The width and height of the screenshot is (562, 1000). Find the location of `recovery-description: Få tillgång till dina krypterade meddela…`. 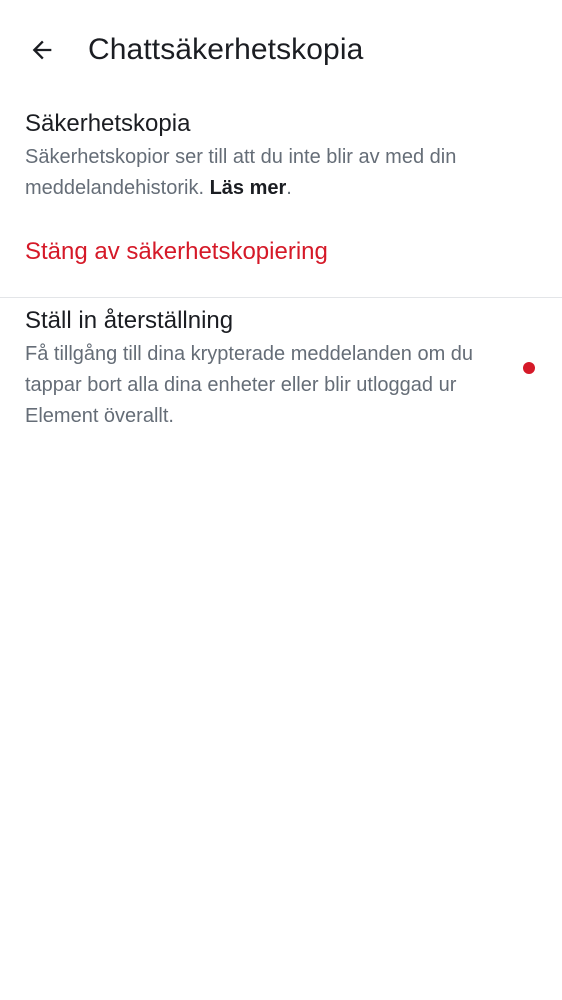

recovery-description: Få tillgång till dina krypterade meddela… is located at coordinates (249, 385).